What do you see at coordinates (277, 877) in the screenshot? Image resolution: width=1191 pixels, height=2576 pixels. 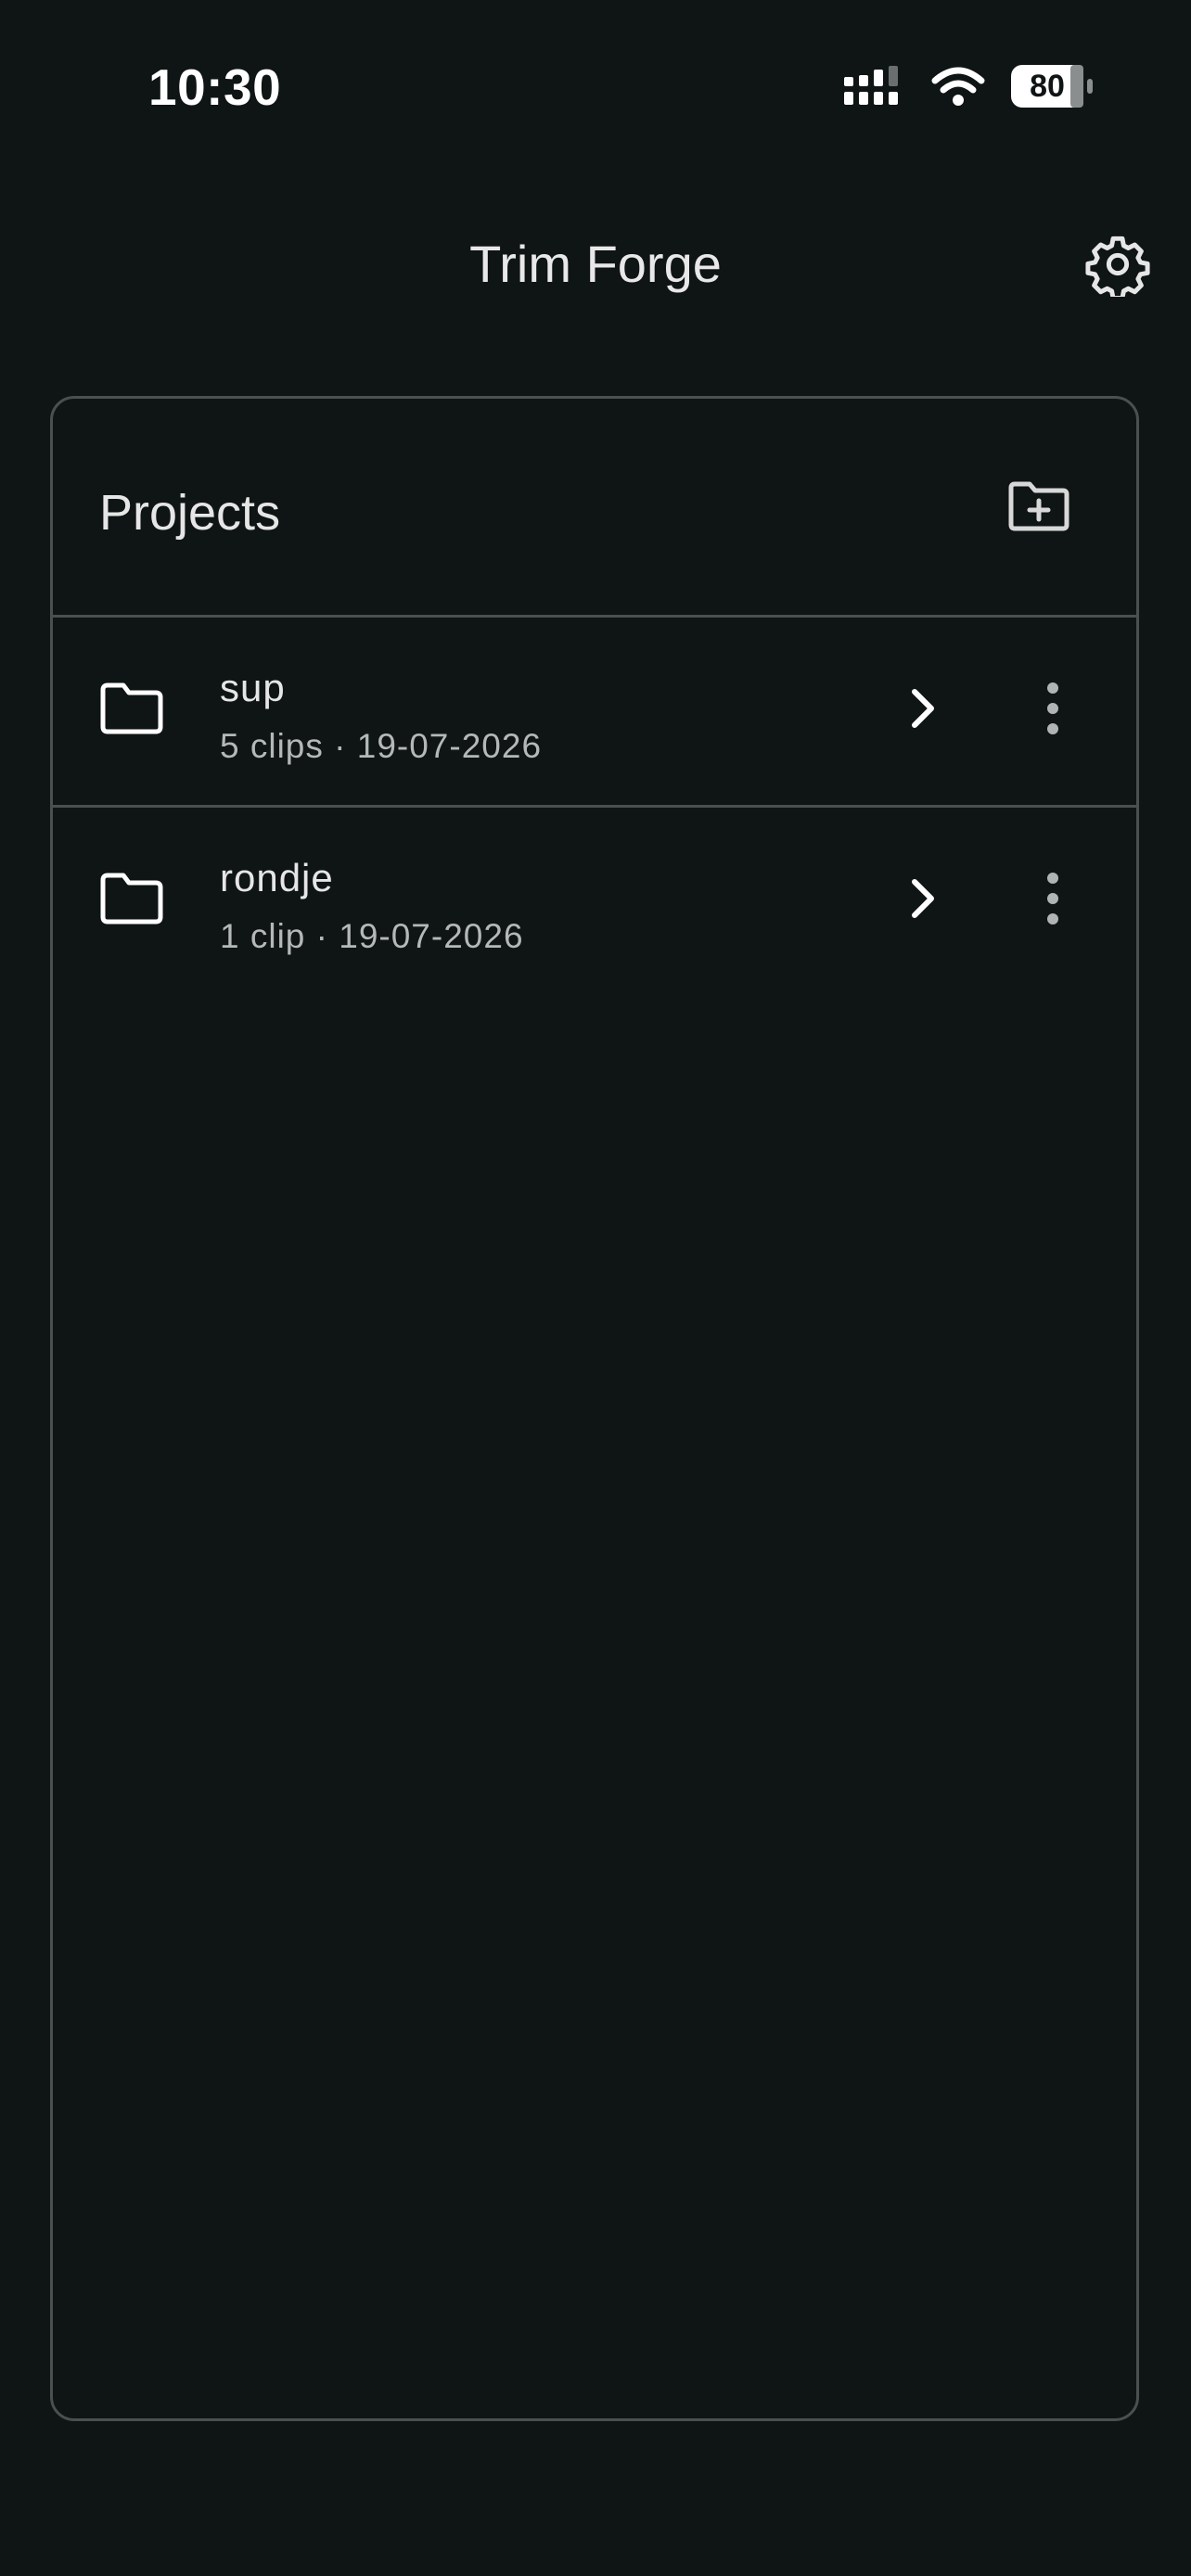 I see `project-name: rondje` at bounding box center [277, 877].